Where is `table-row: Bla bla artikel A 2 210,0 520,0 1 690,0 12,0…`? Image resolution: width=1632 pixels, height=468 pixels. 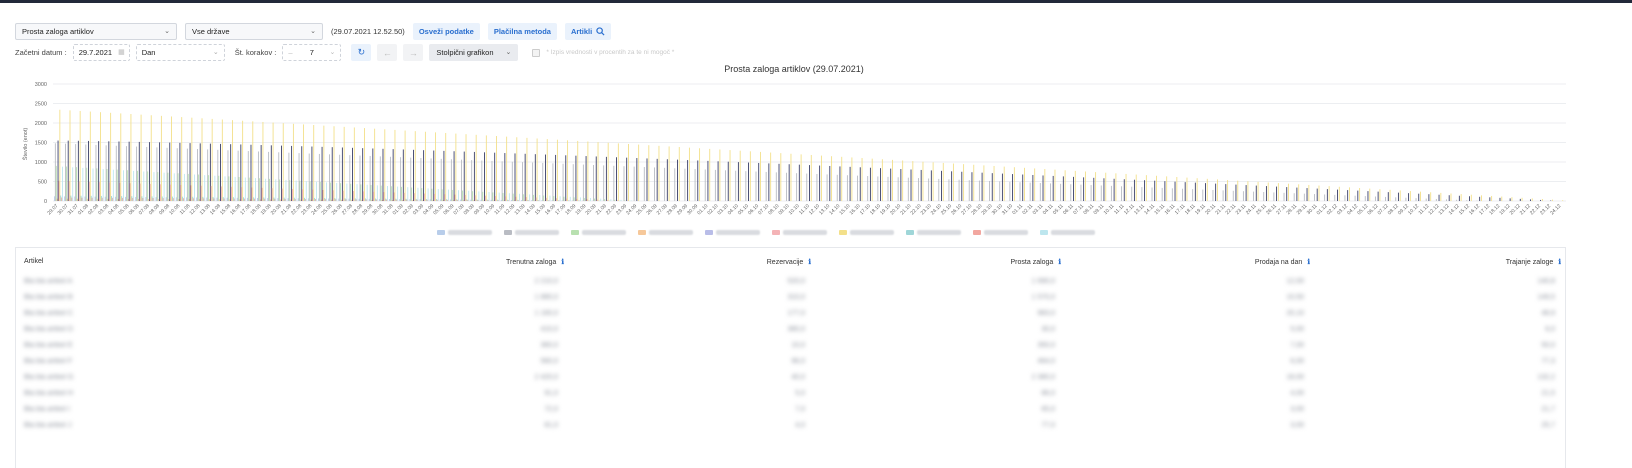 table-row: Bla bla artikel A 2 210,0 520,0 1 690,0 12,0… is located at coordinates (790, 282).